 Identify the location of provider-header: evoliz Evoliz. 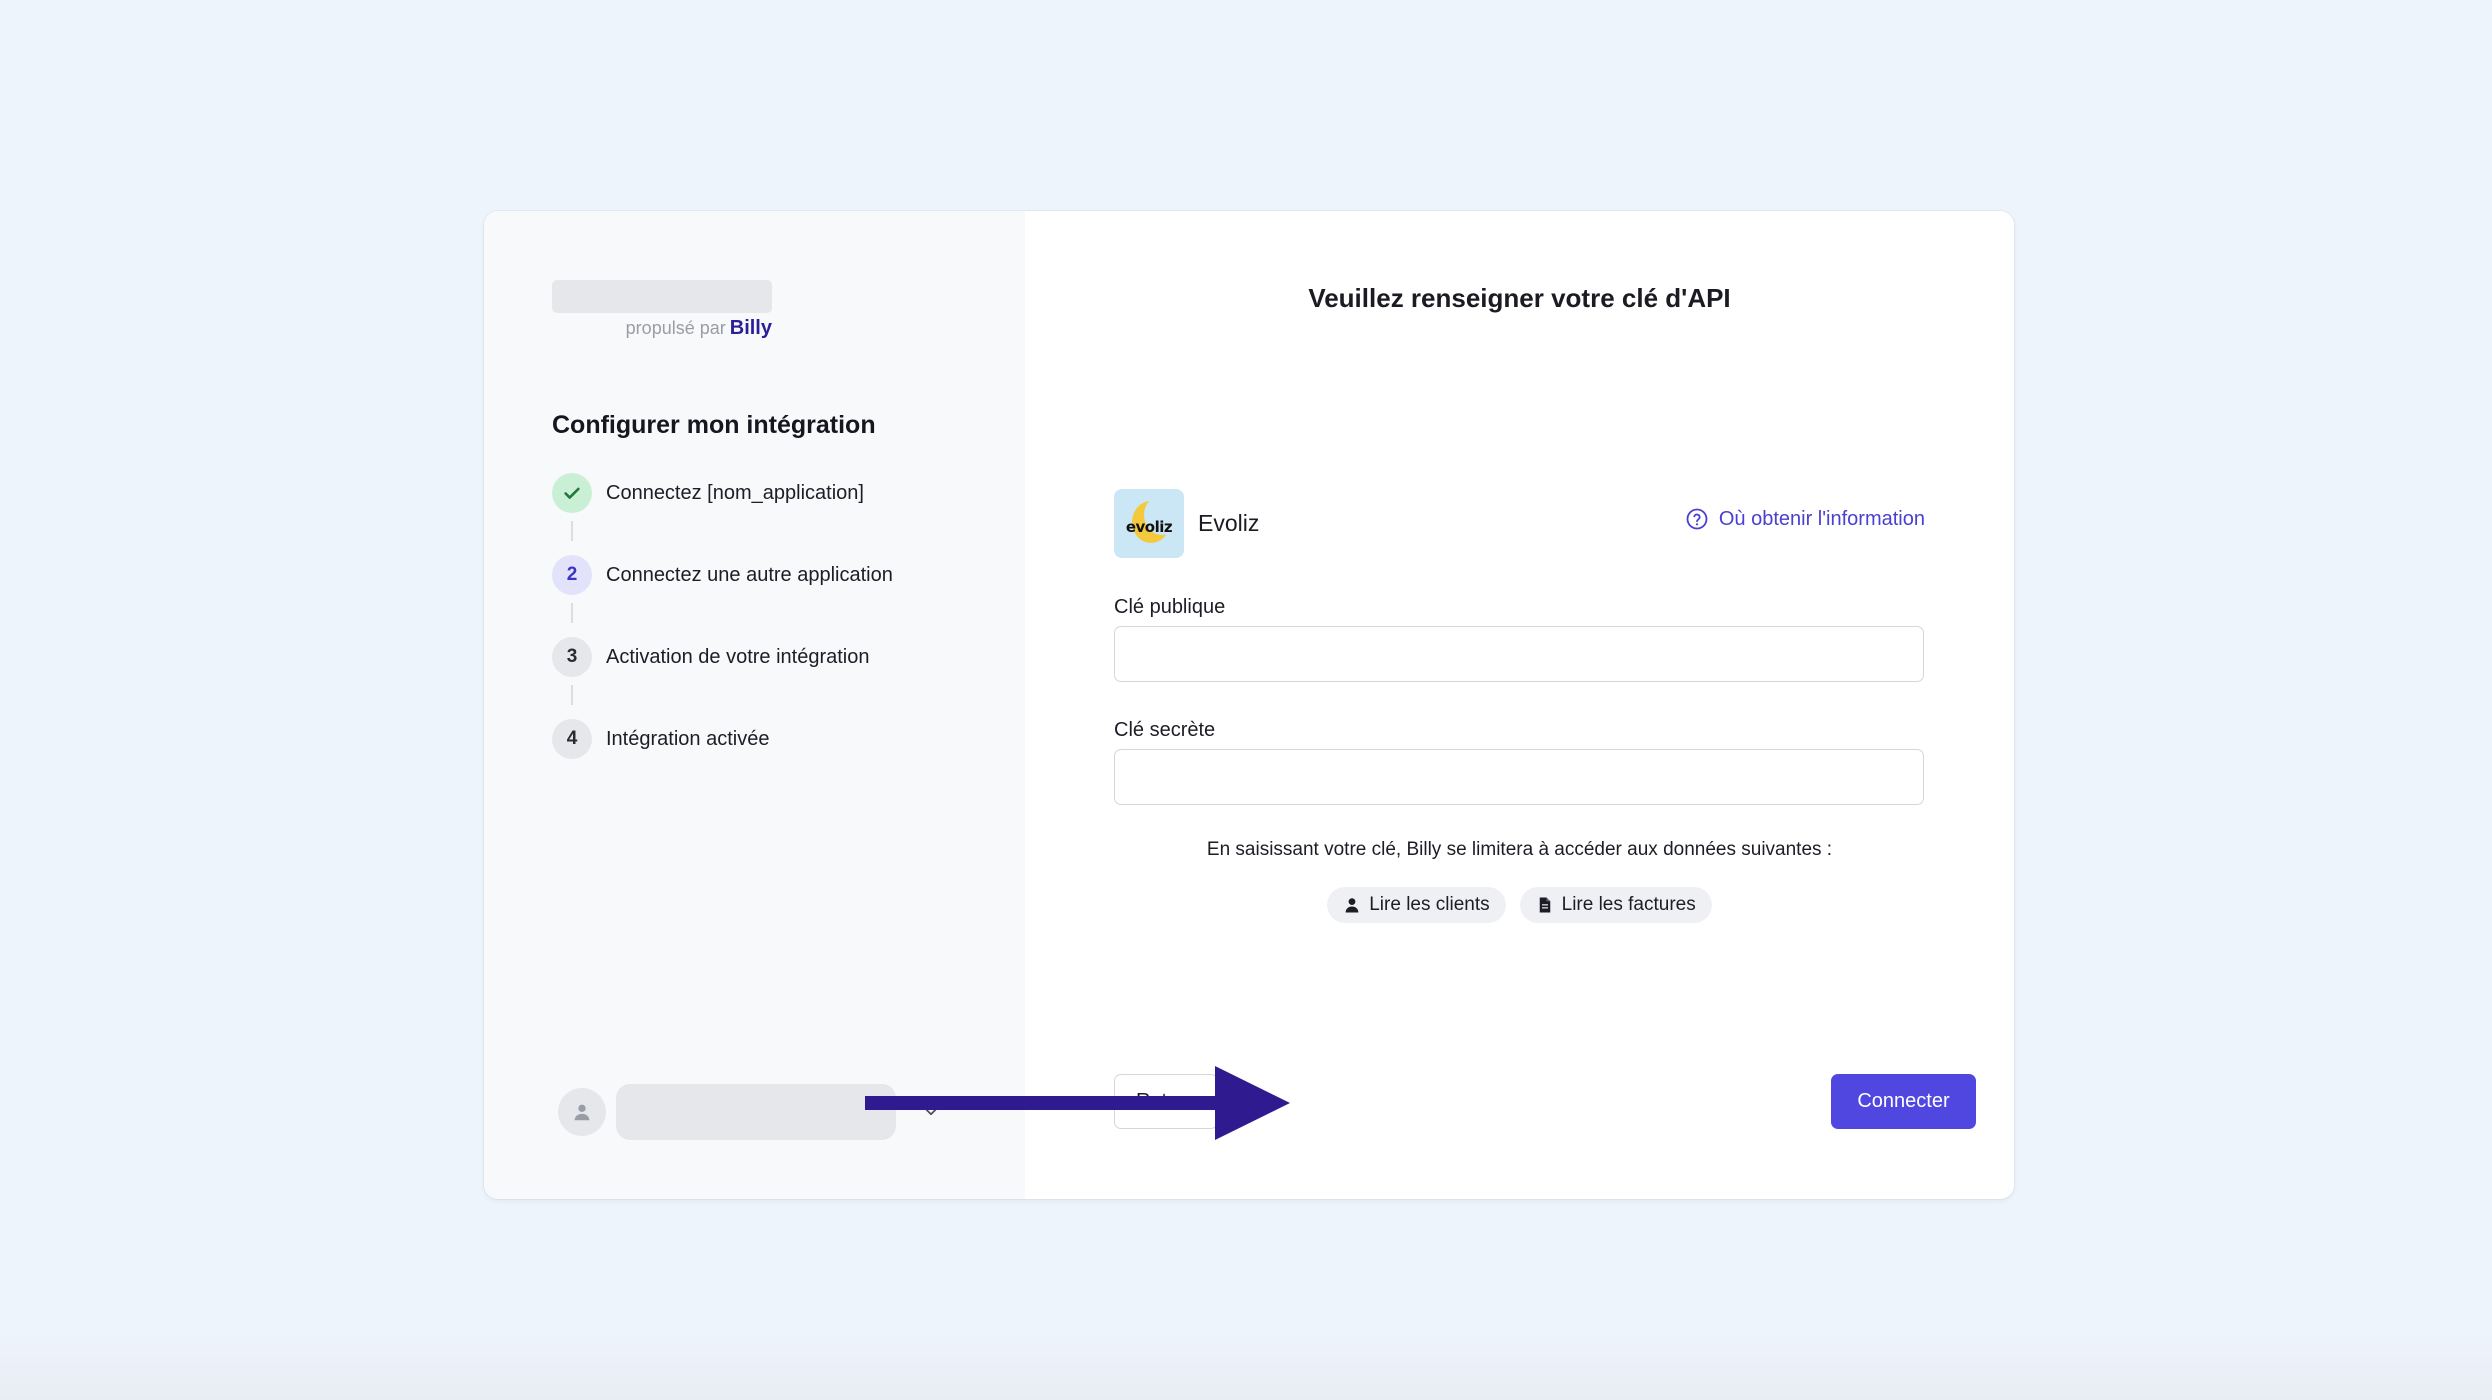
(1186, 523).